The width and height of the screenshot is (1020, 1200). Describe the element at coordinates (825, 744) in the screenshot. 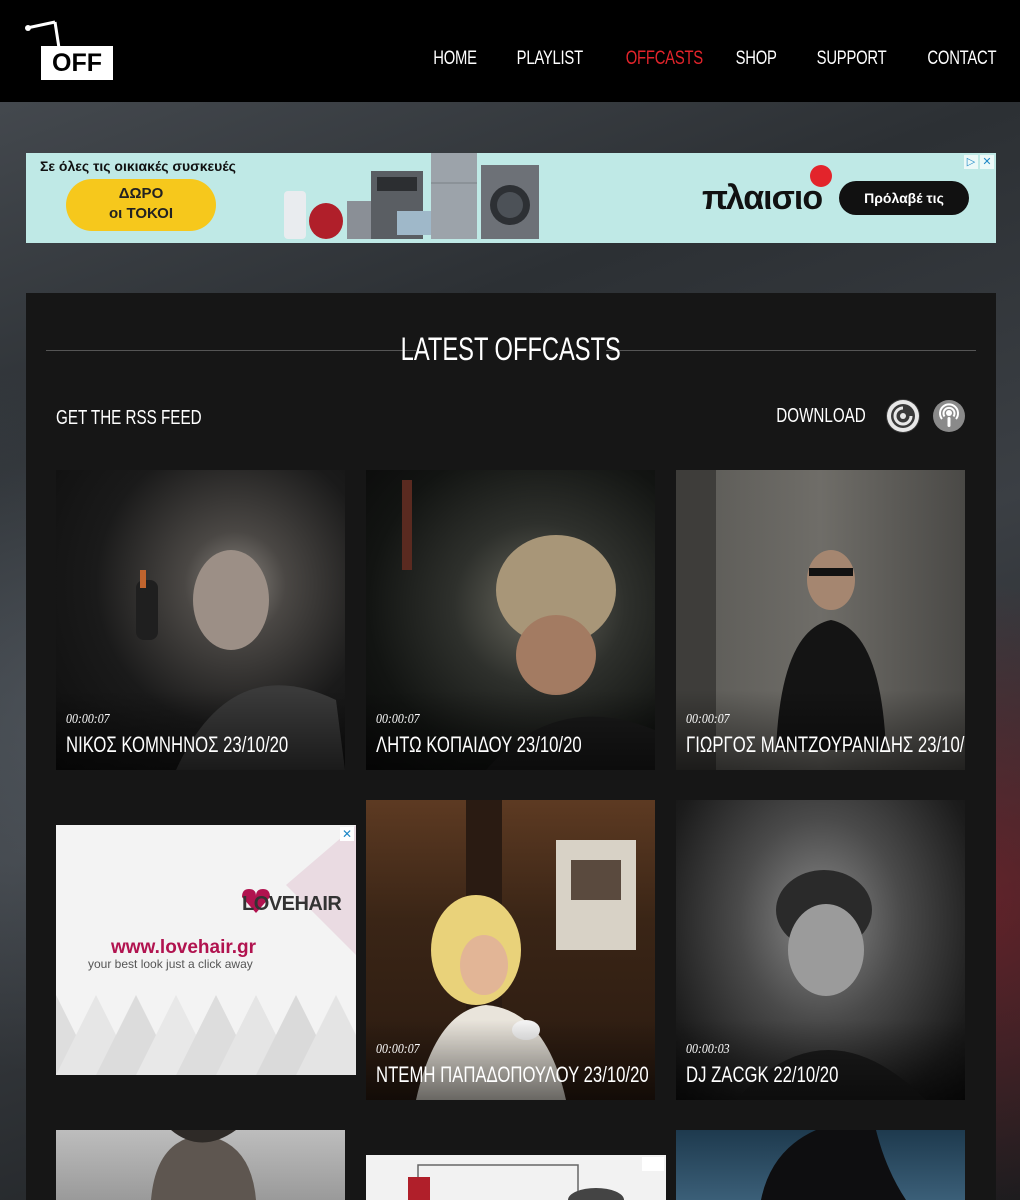

I see `card-title: ΓΙΩΡΓΟΣ ΜΑΝΤΖΟΥΡΑΝΙΔΗΣ 23/10/20` at that location.